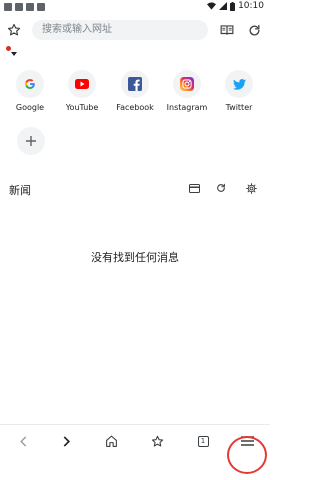 The image size is (320, 480). I want to click on plus-icon, so click(31, 141).